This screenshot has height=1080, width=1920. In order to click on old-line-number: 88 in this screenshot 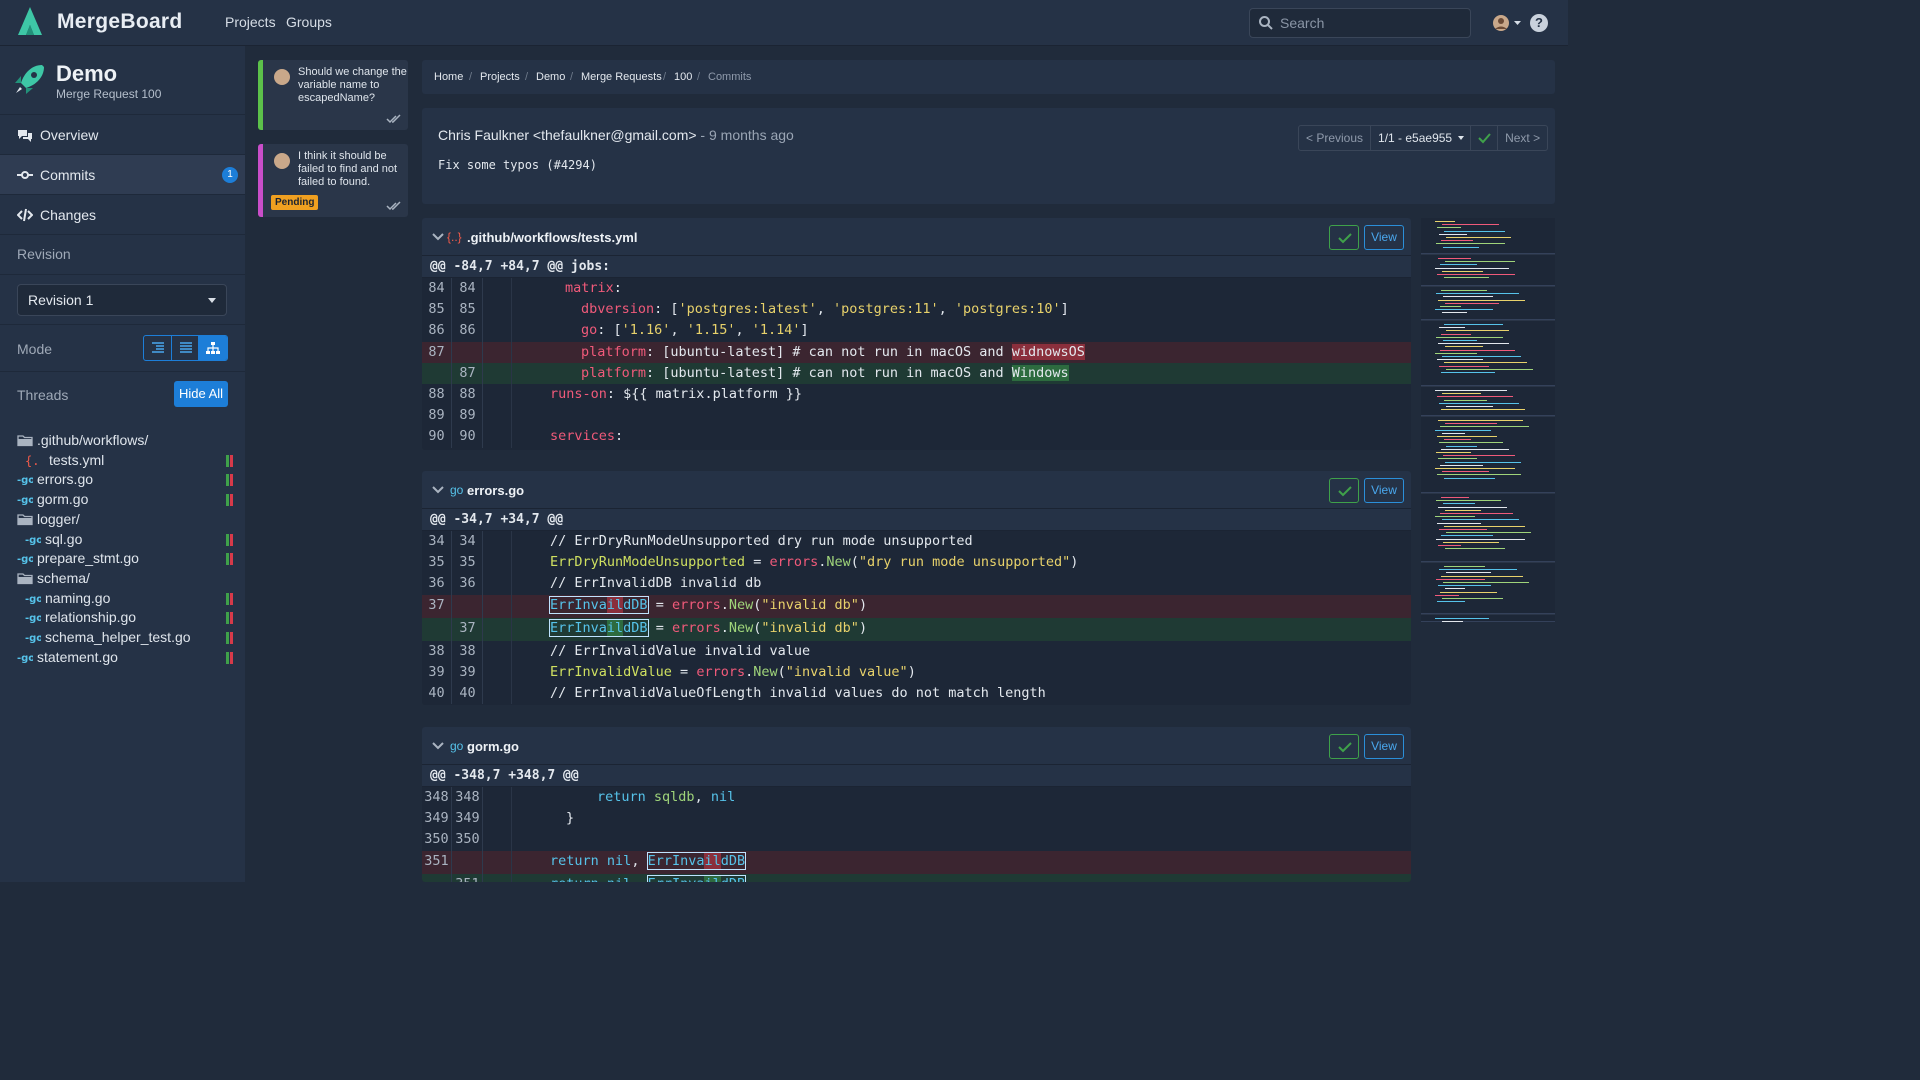, I will do `click(437, 394)`.